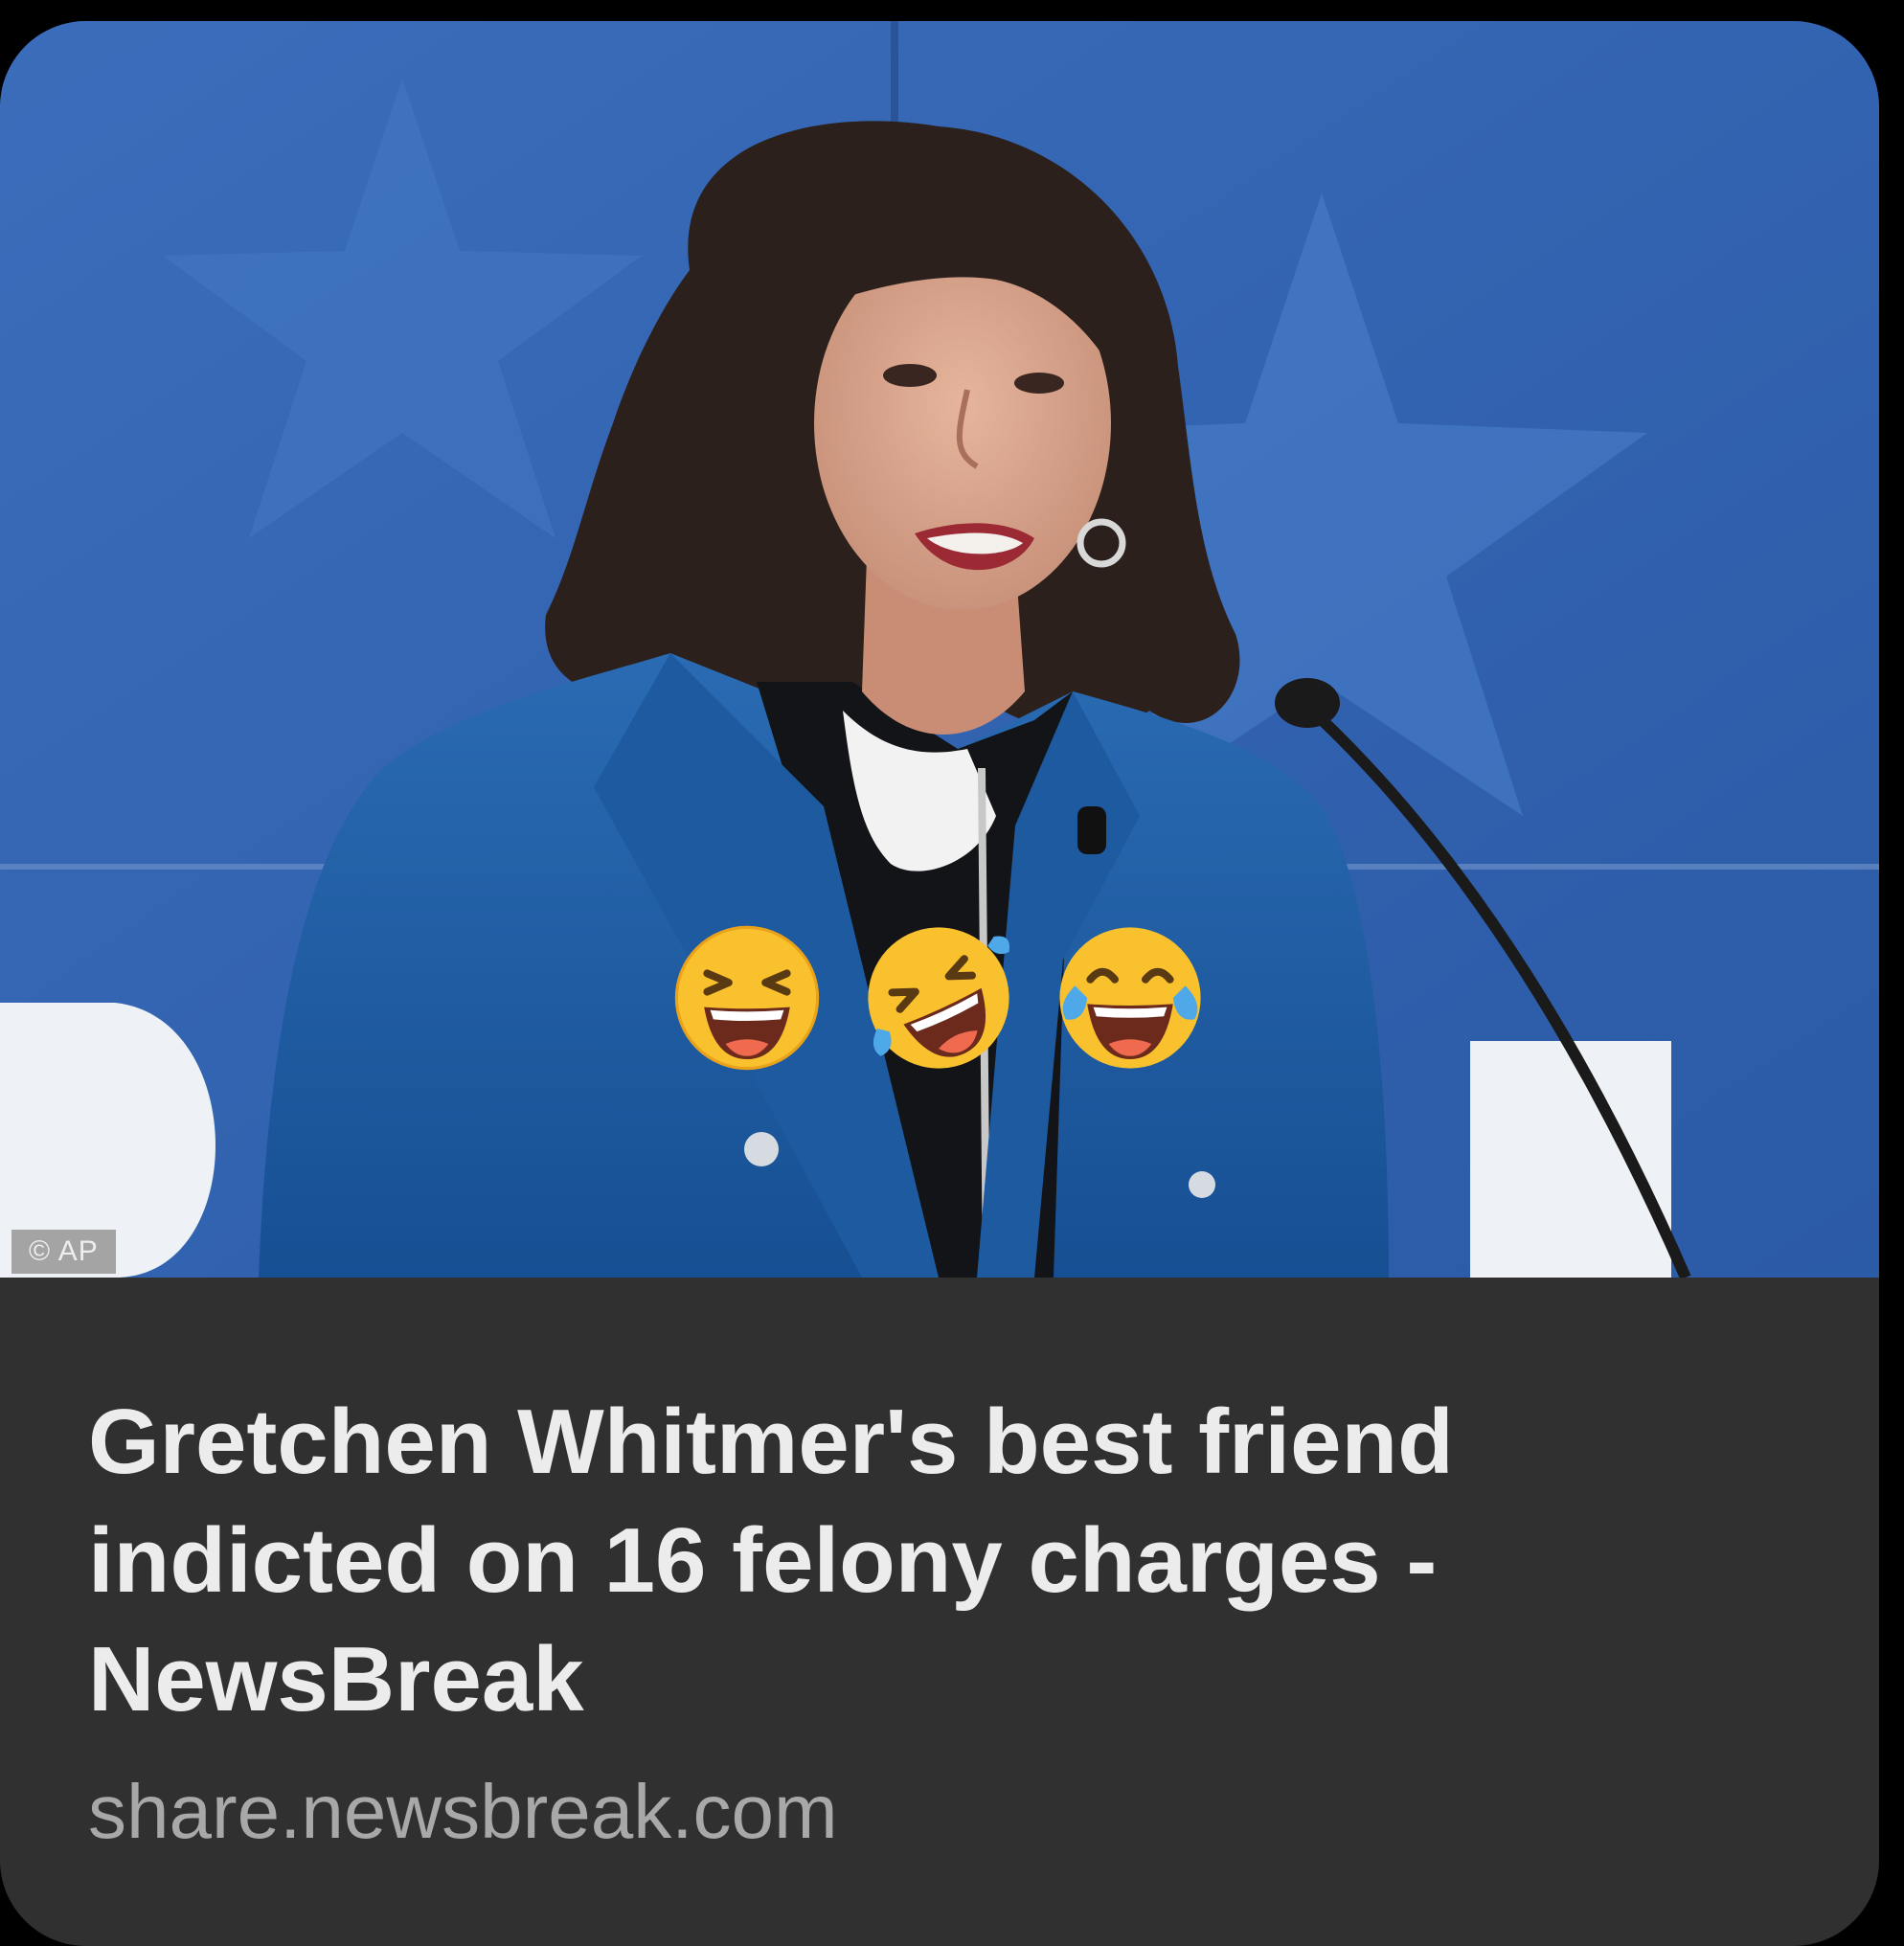  I want to click on laughing-emoji-icon, so click(747, 998).